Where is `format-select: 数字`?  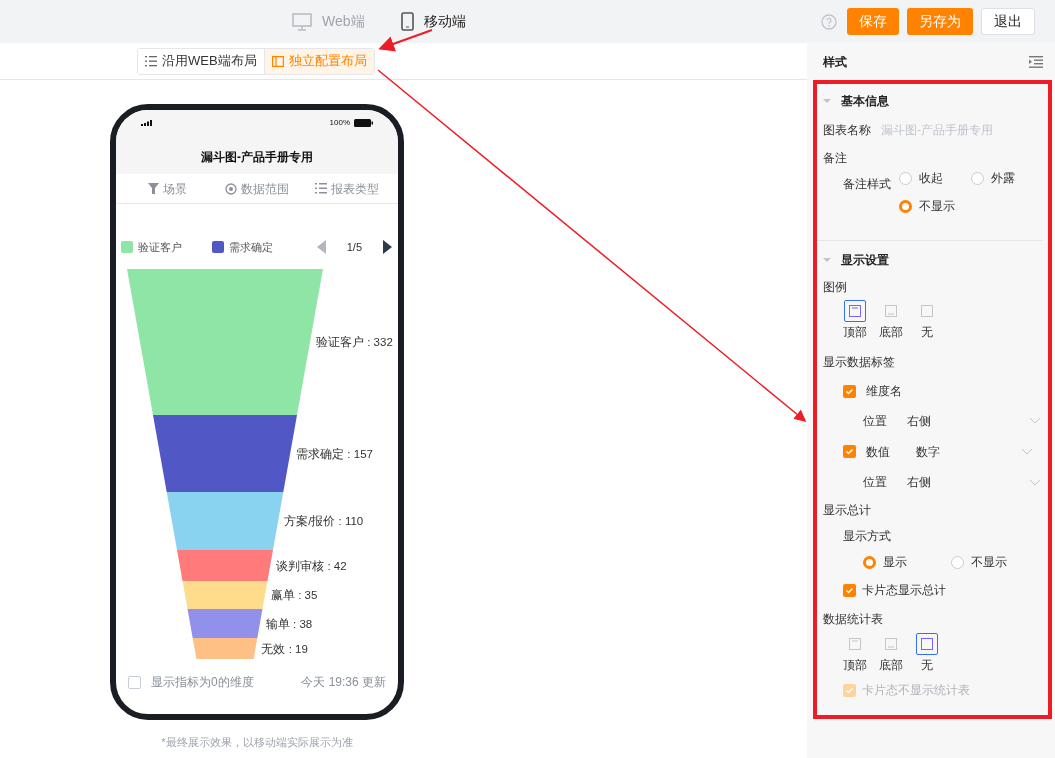 format-select: 数字 is located at coordinates (974, 451).